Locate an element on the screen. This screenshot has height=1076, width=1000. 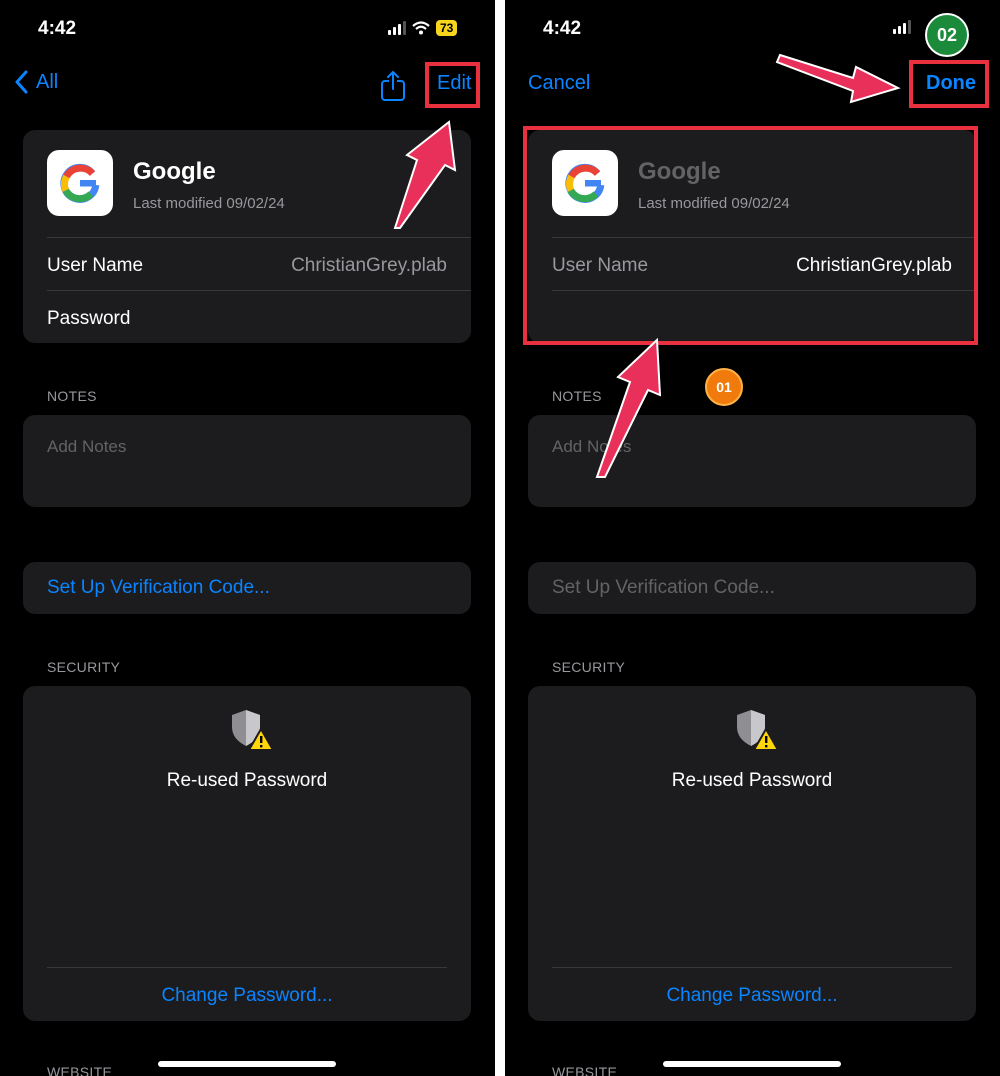
step-badge-02: 02 is located at coordinates (947, 35).